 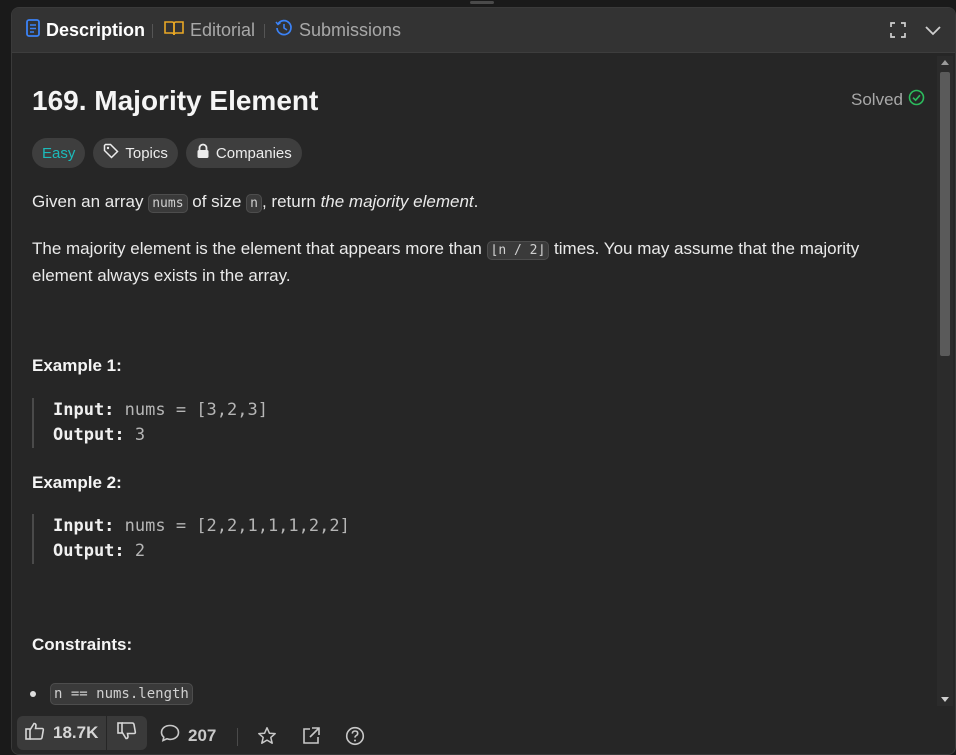 What do you see at coordinates (33, 694) in the screenshot?
I see `bullet-dot` at bounding box center [33, 694].